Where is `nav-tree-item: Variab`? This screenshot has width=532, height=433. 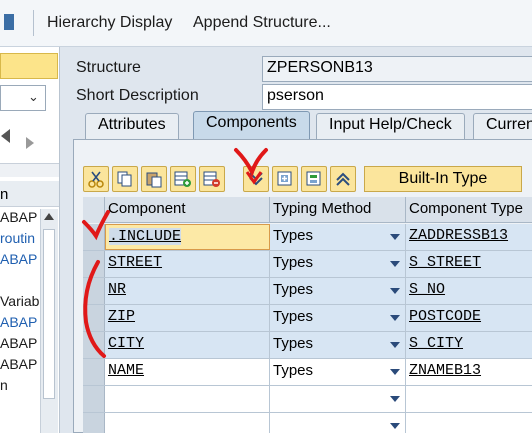
nav-tree-item: Variab is located at coordinates (20, 301).